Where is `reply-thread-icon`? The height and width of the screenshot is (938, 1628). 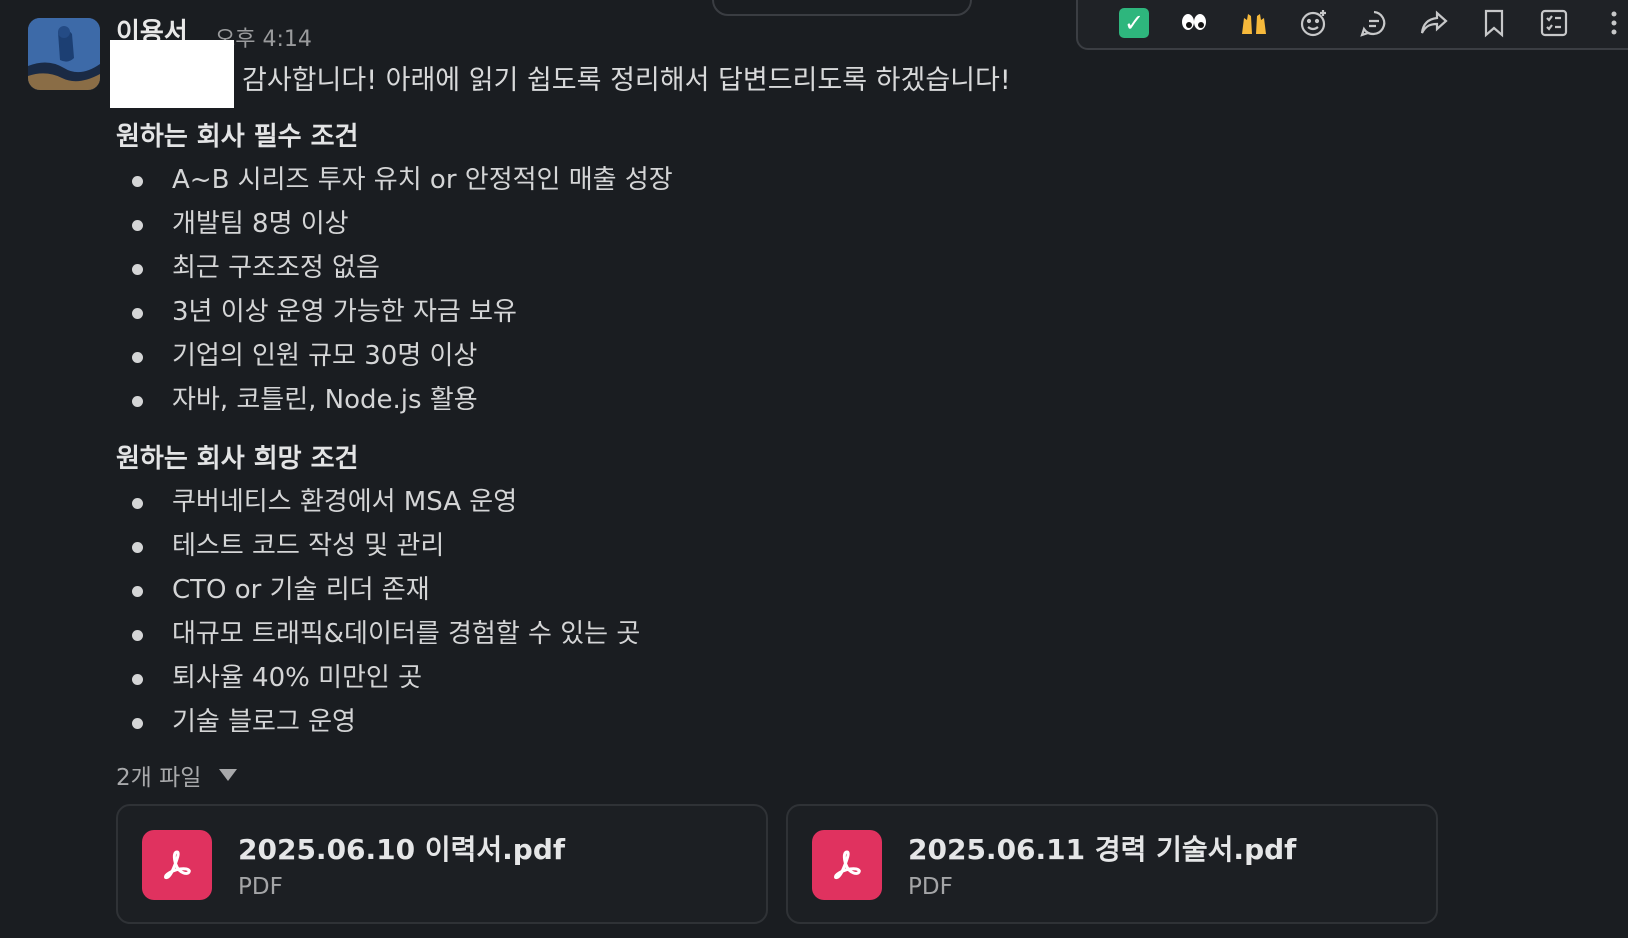
reply-thread-icon is located at coordinates (1373, 23).